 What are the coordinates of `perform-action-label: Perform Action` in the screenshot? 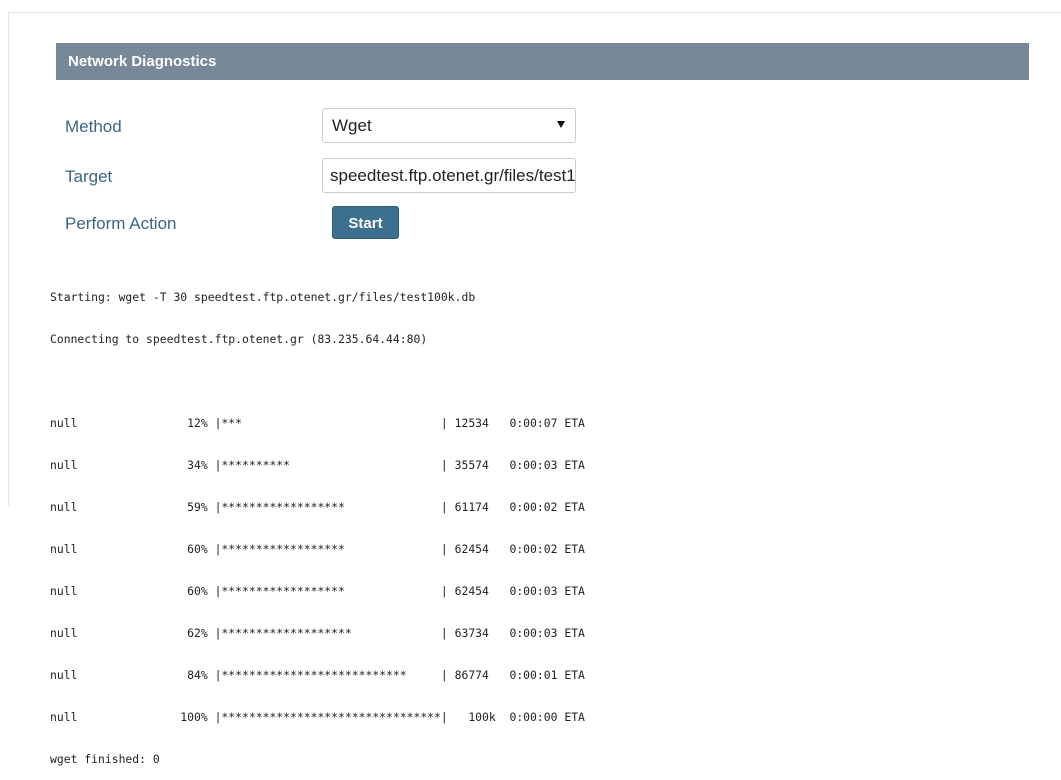 It's located at (121, 223).